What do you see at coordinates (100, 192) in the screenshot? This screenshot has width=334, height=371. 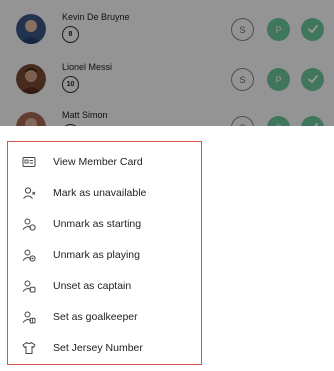 I see `menu-item-label: Mark as unavailable` at bounding box center [100, 192].